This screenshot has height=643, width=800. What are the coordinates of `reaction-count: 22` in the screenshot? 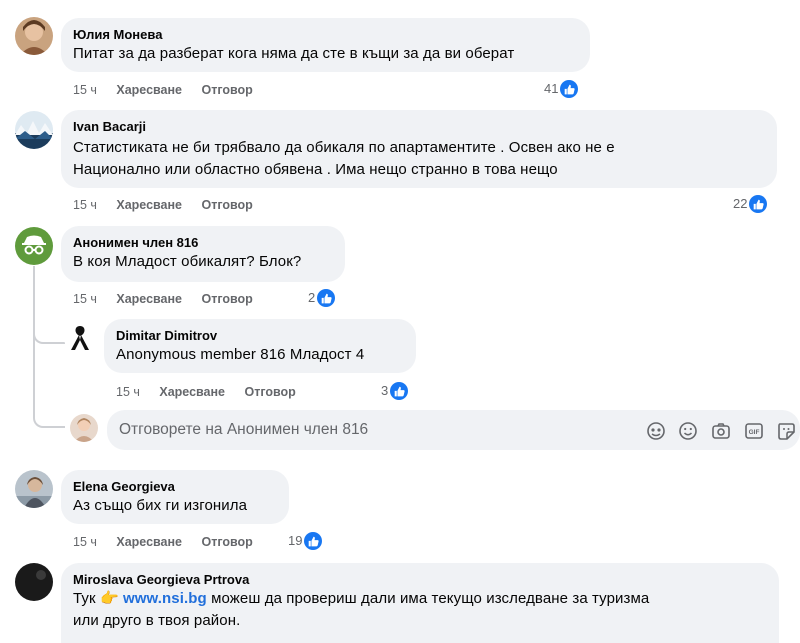 It's located at (750, 204).